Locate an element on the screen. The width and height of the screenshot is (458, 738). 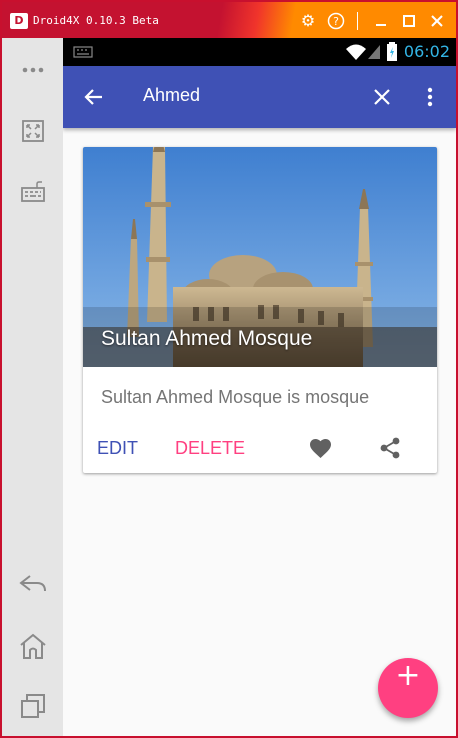
status-bar: 06:02 is located at coordinates (259, 52).